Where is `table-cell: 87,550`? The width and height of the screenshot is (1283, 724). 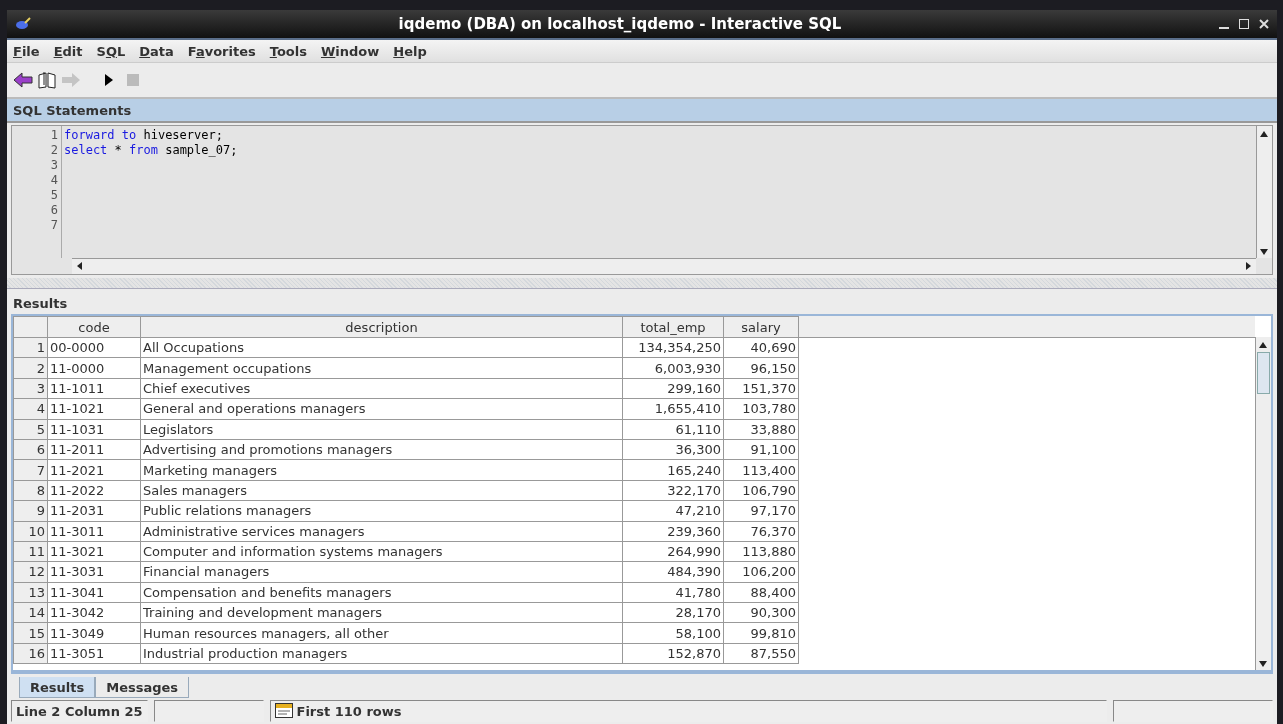 table-cell: 87,550 is located at coordinates (761, 653).